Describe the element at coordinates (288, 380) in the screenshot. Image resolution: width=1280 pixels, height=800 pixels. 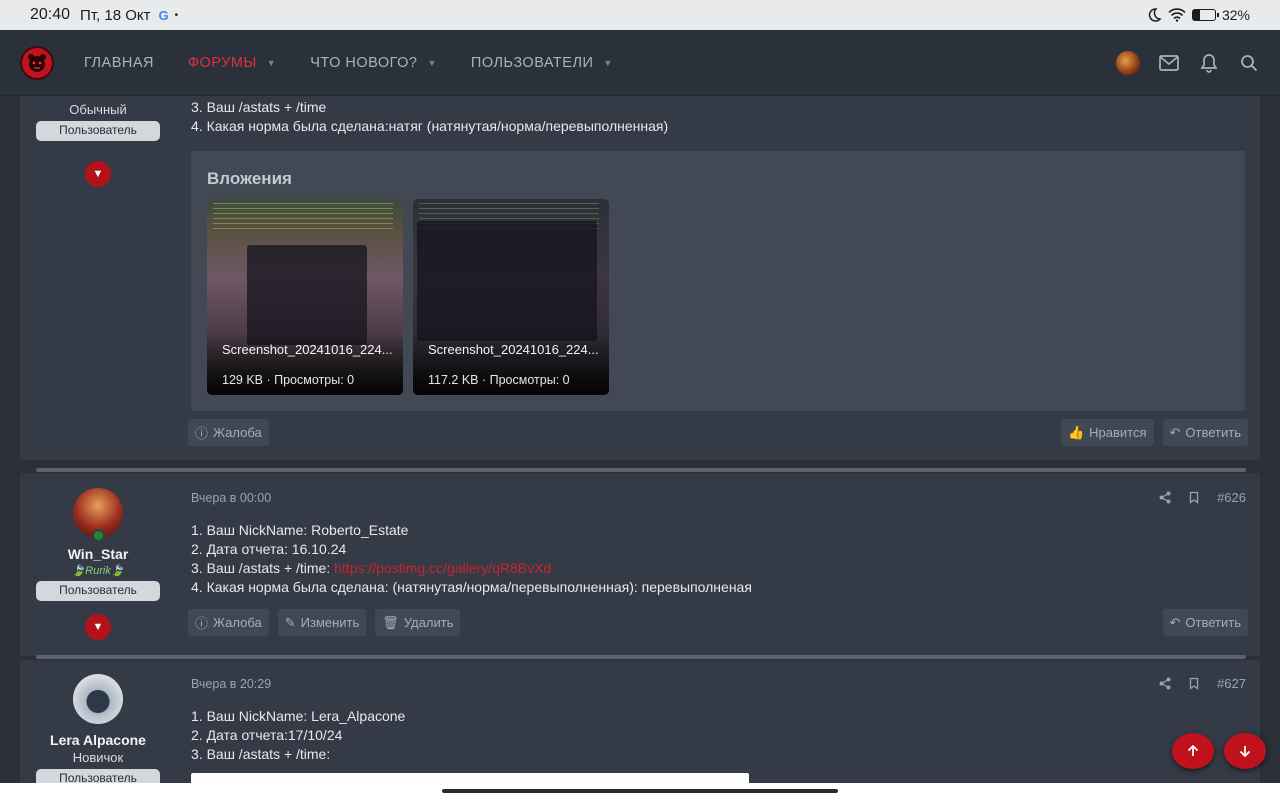
I see `attachment-info: 129 KB · Просмотры: 0` at that location.